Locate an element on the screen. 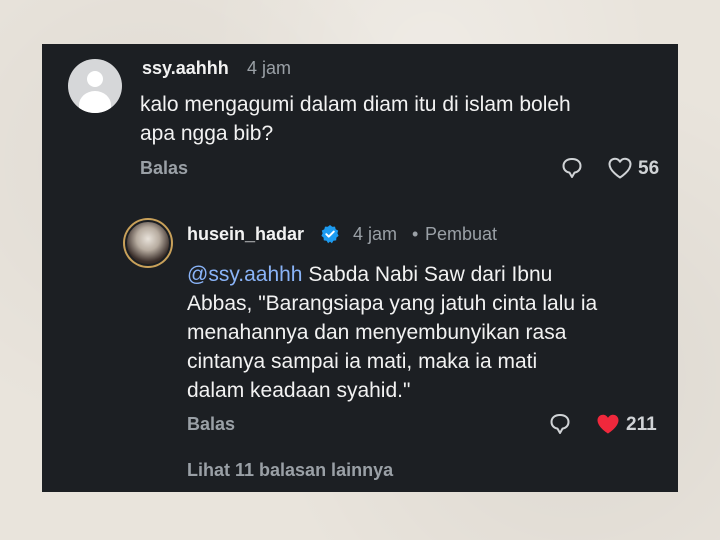 The width and height of the screenshot is (720, 540). reply-text-line3: menahannya dan menyembunyikan rasa is located at coordinates (377, 332).